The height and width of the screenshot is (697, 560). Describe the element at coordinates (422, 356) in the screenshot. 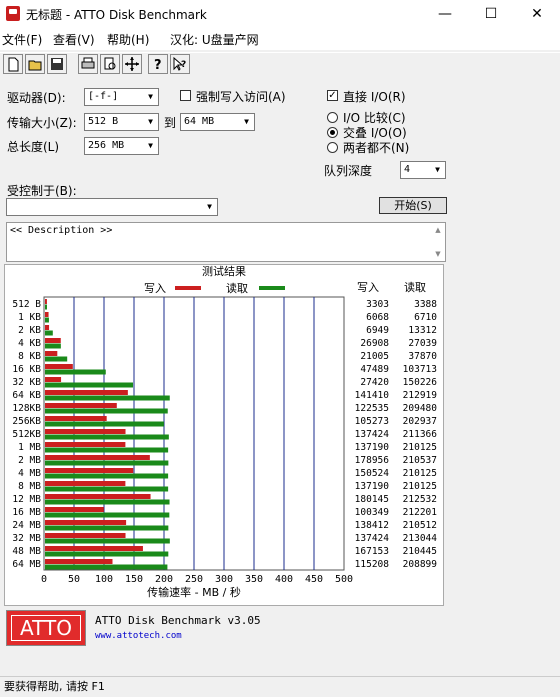

I see `value-read: 37870` at that location.